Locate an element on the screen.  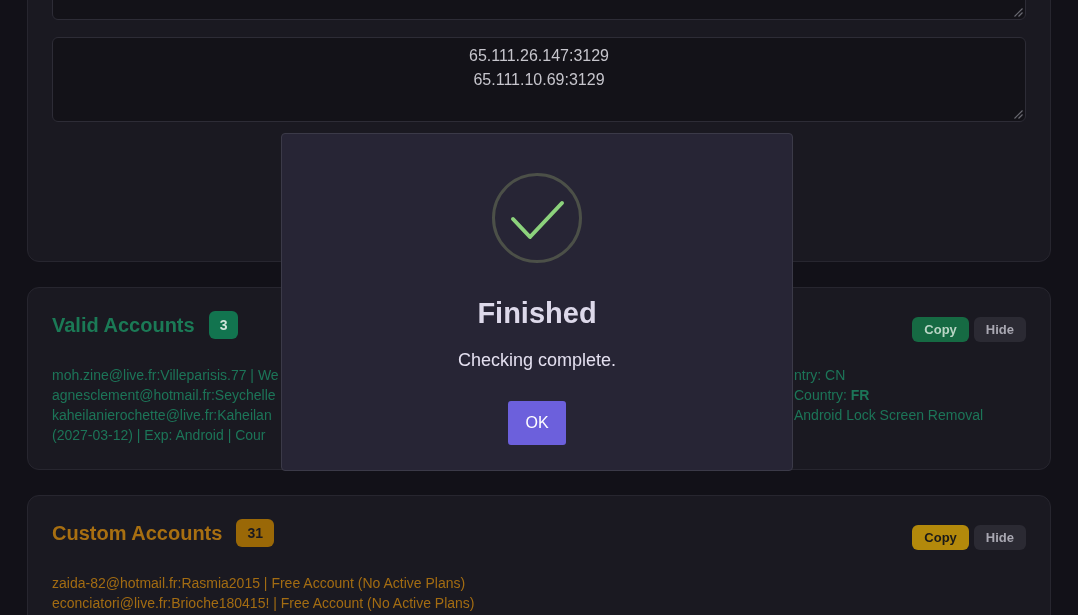
dialog-message: Checking complete. is located at coordinates (537, 360).